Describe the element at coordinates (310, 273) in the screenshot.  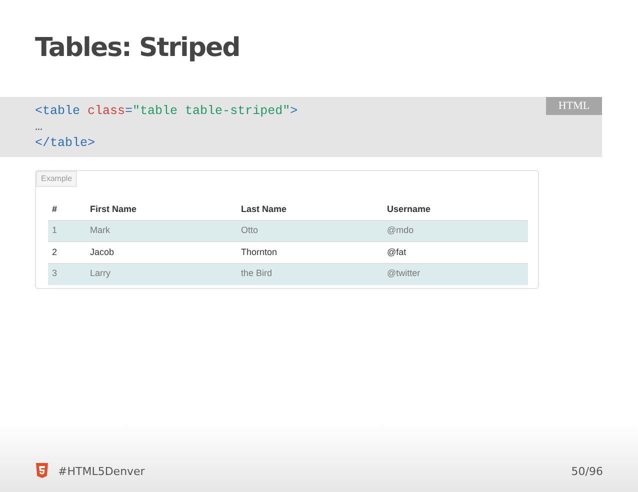
I see `table-cell: the Bird` at that location.